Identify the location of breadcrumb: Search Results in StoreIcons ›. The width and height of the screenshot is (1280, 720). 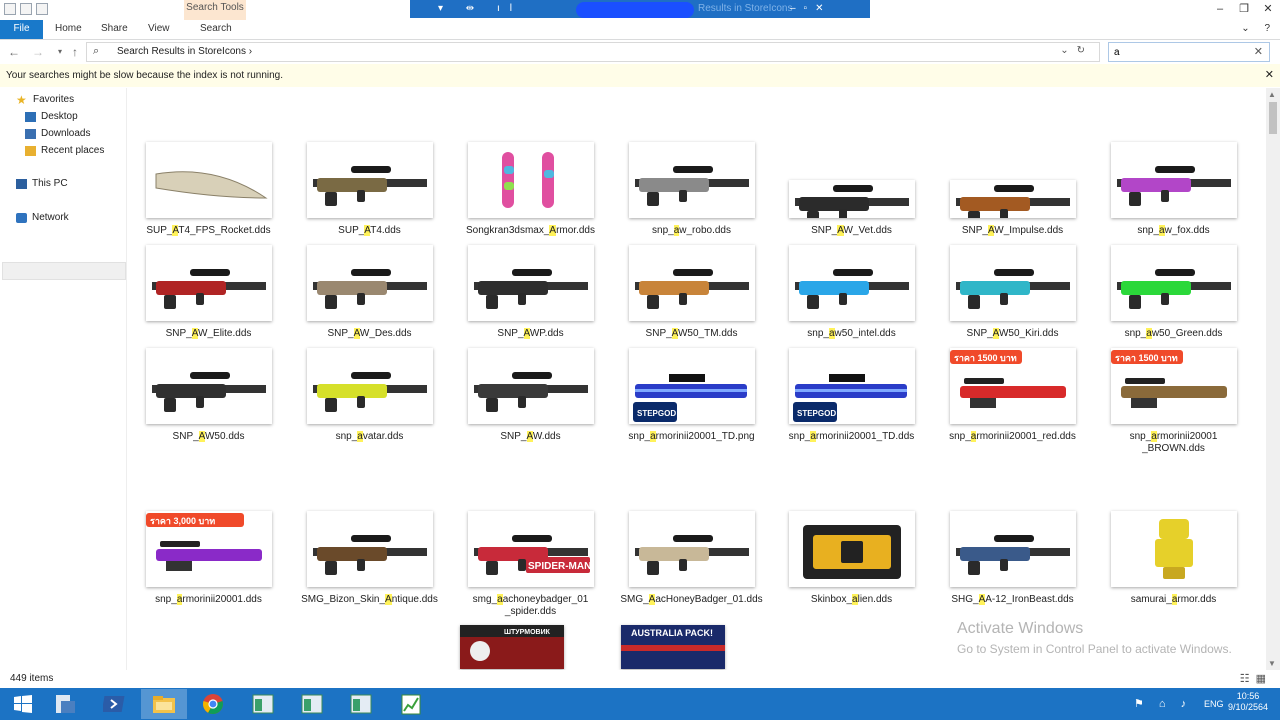
(184, 51).